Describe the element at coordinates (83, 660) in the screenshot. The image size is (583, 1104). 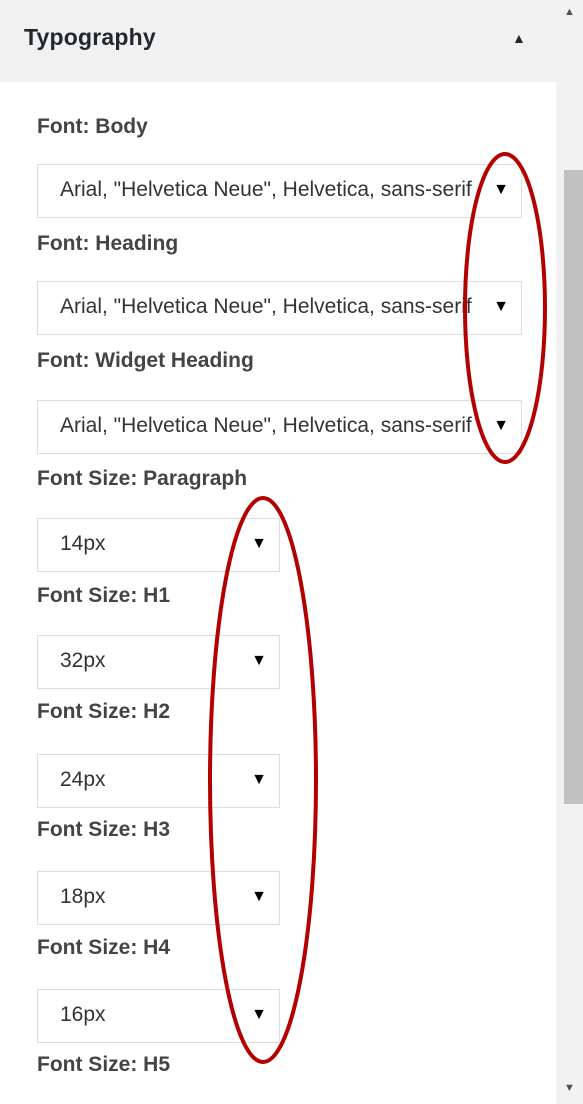
I see `font-size-h1-value: 32px` at that location.